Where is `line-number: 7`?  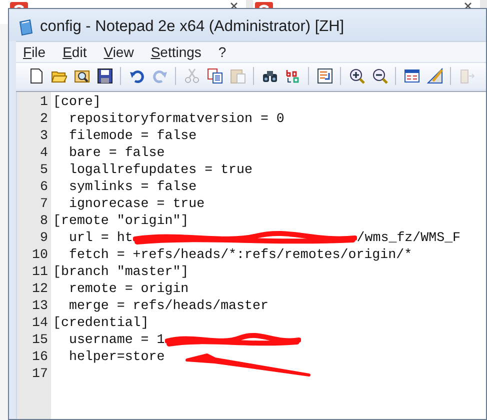 line-number: 7 is located at coordinates (44, 204).